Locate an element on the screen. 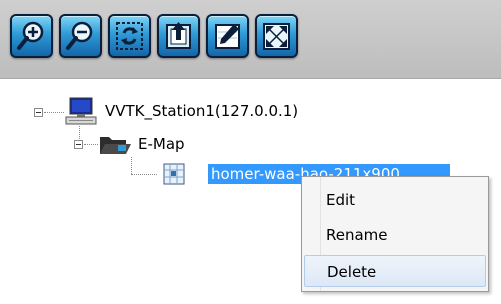  edit-icon is located at coordinates (227, 36).